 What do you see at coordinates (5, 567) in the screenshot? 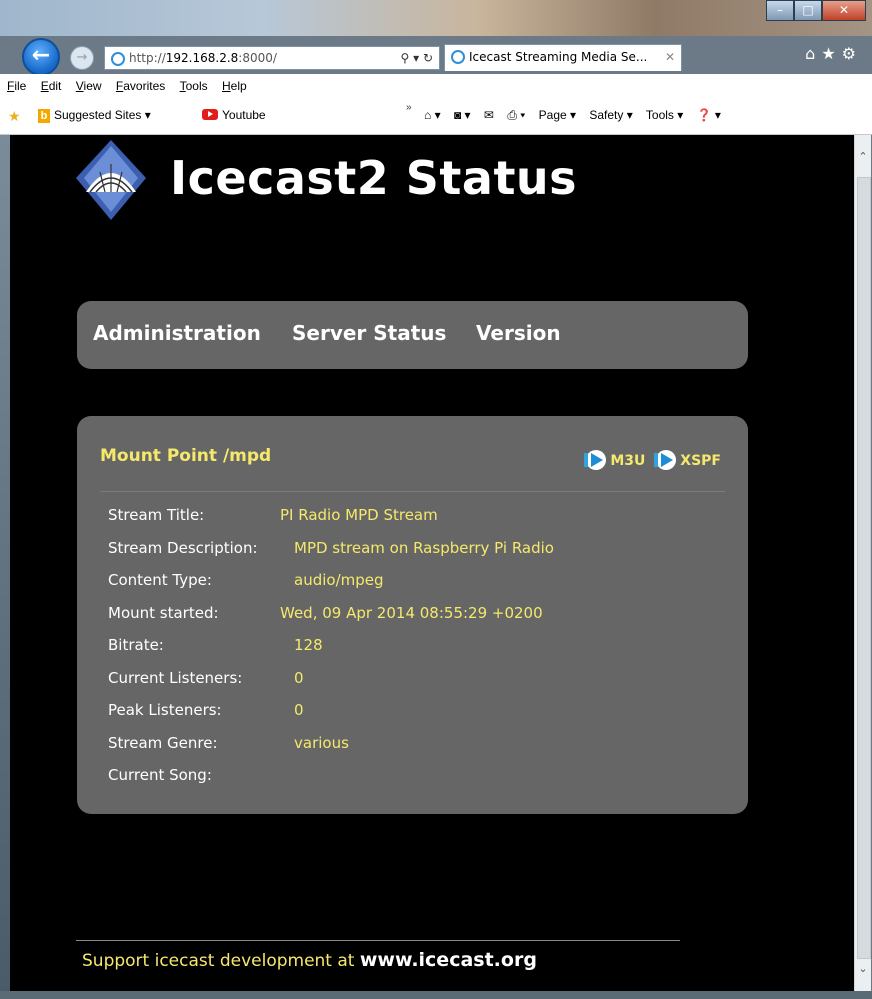
I see `window-left-border` at bounding box center [5, 567].